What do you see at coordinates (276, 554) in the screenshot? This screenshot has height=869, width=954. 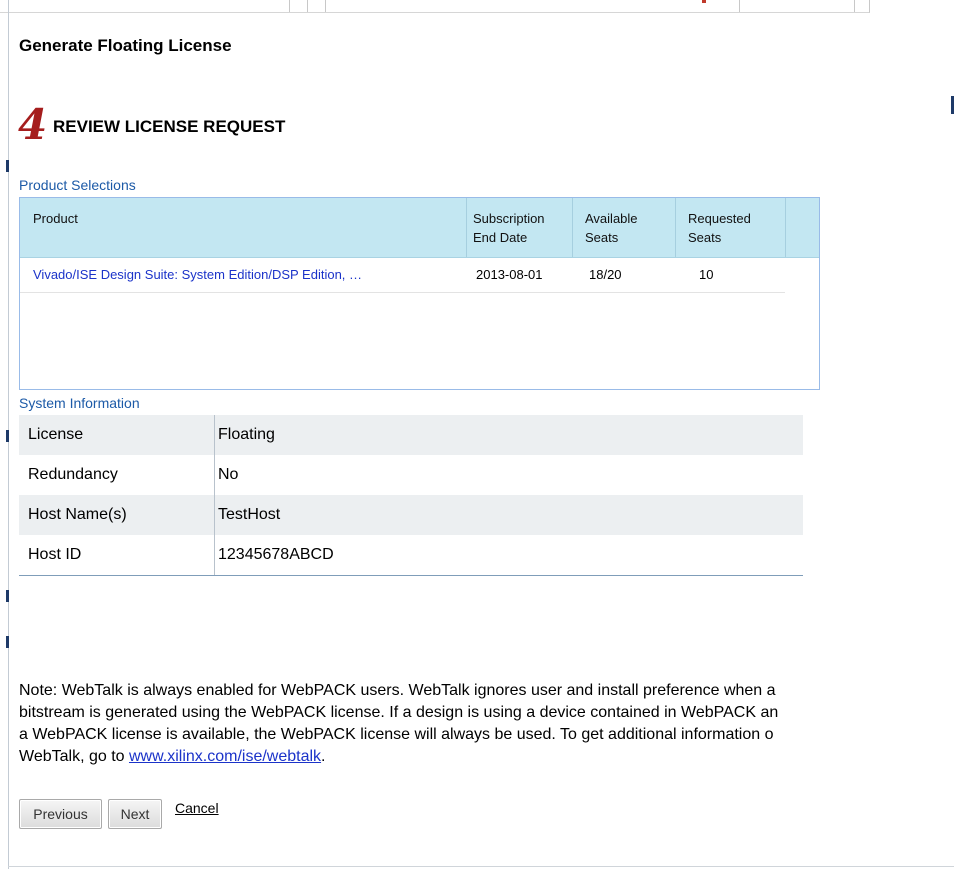 I see `host-id-value: 12345678ABCD` at bounding box center [276, 554].